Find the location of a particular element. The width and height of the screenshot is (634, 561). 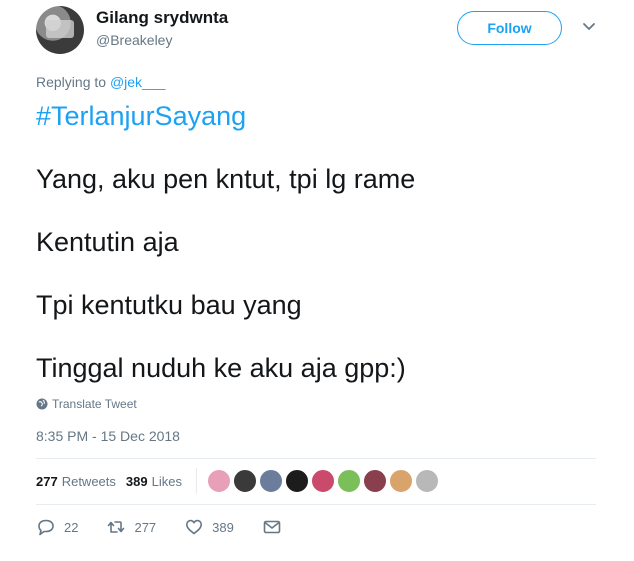

replying-to: Replying to @jek___ is located at coordinates (100, 82).